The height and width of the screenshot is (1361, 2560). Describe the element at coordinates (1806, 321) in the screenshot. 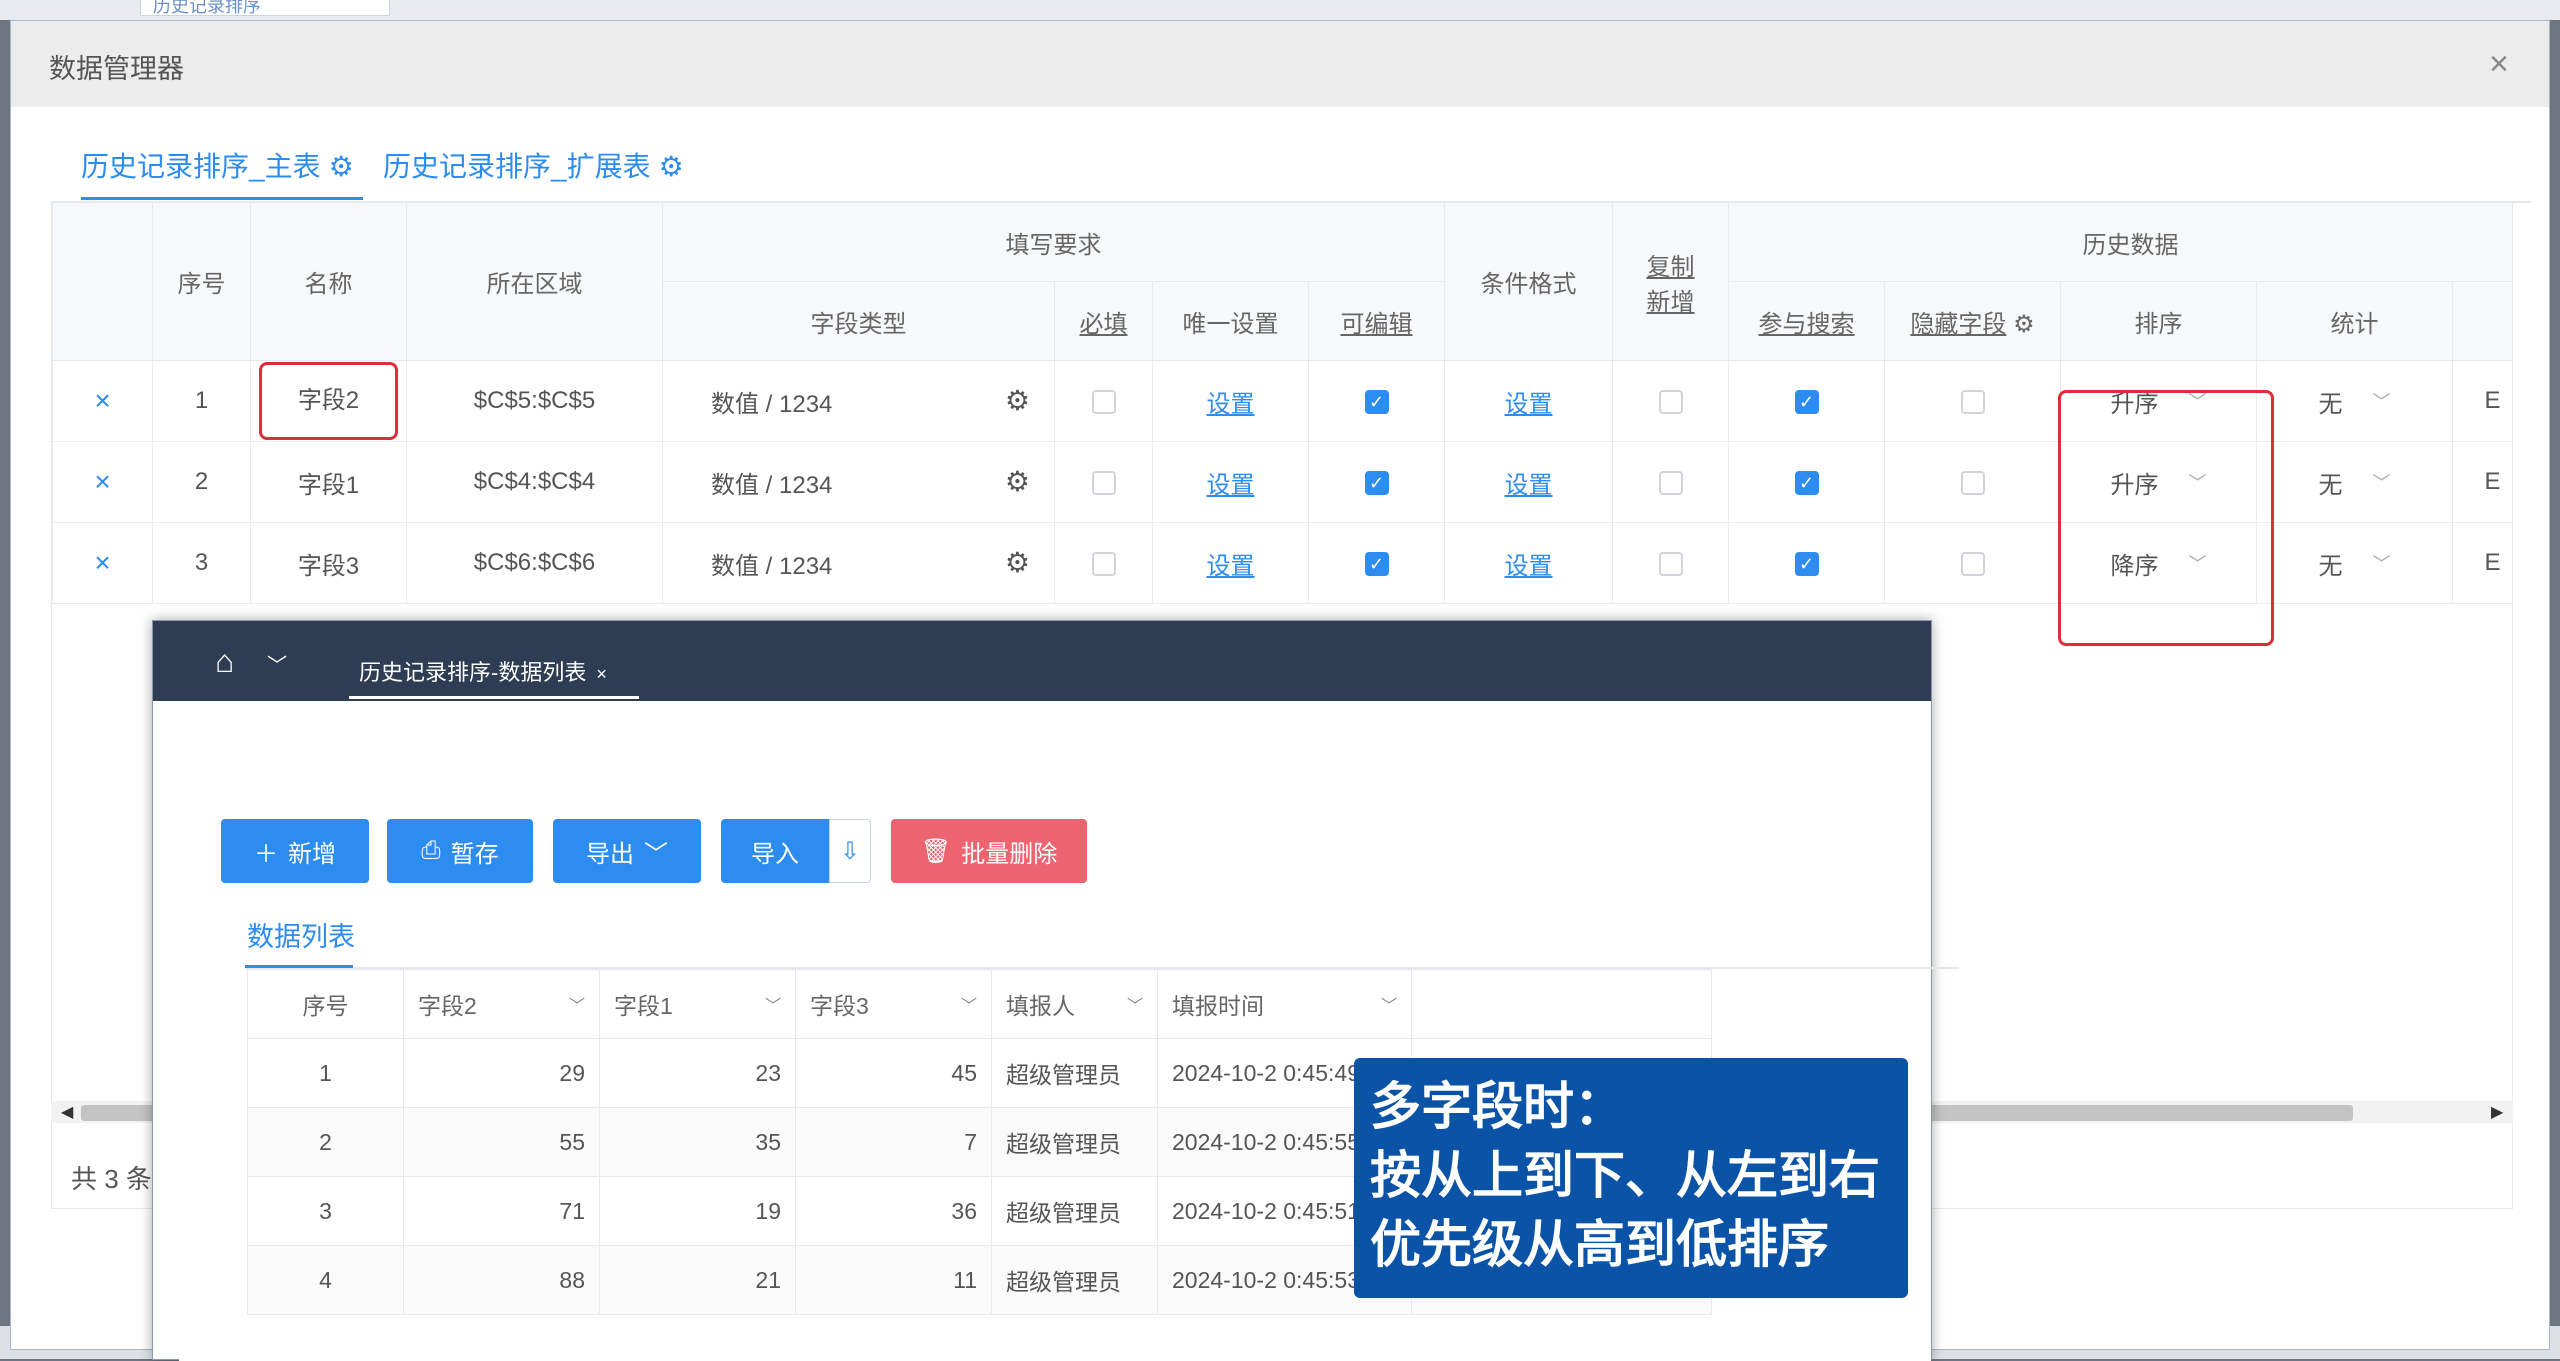

I see `header-search: 参与搜索` at that location.